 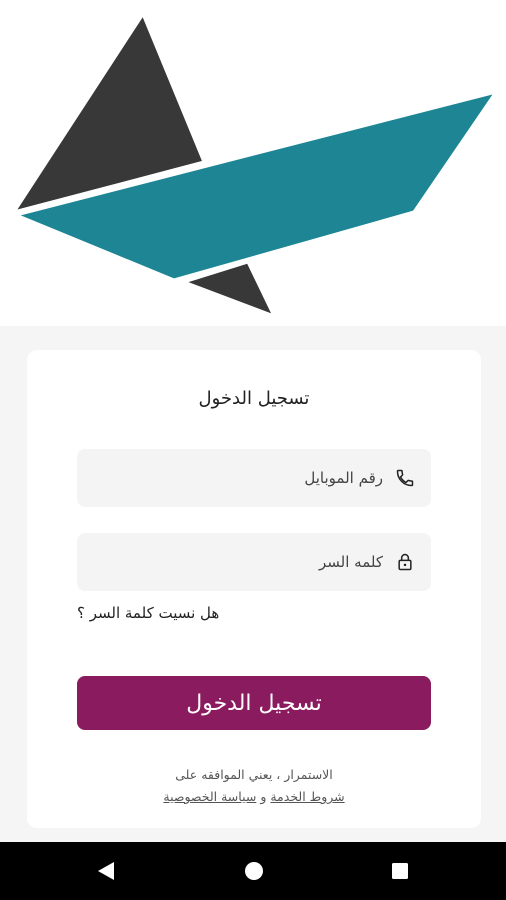 I want to click on nav-back-button, so click(x=106, y=871).